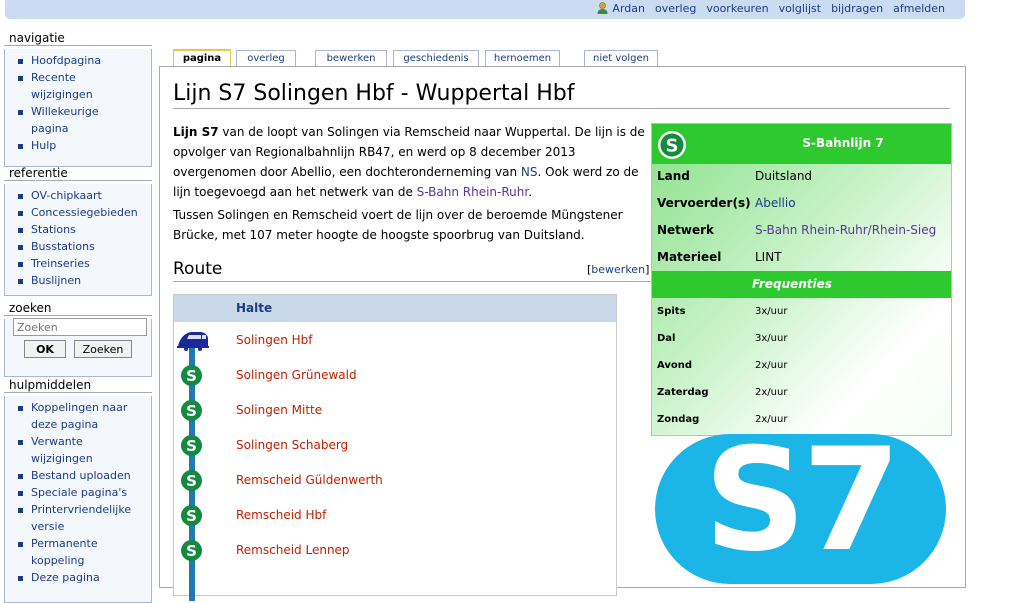  I want to click on freq-label-avond: Avond, so click(675, 365).